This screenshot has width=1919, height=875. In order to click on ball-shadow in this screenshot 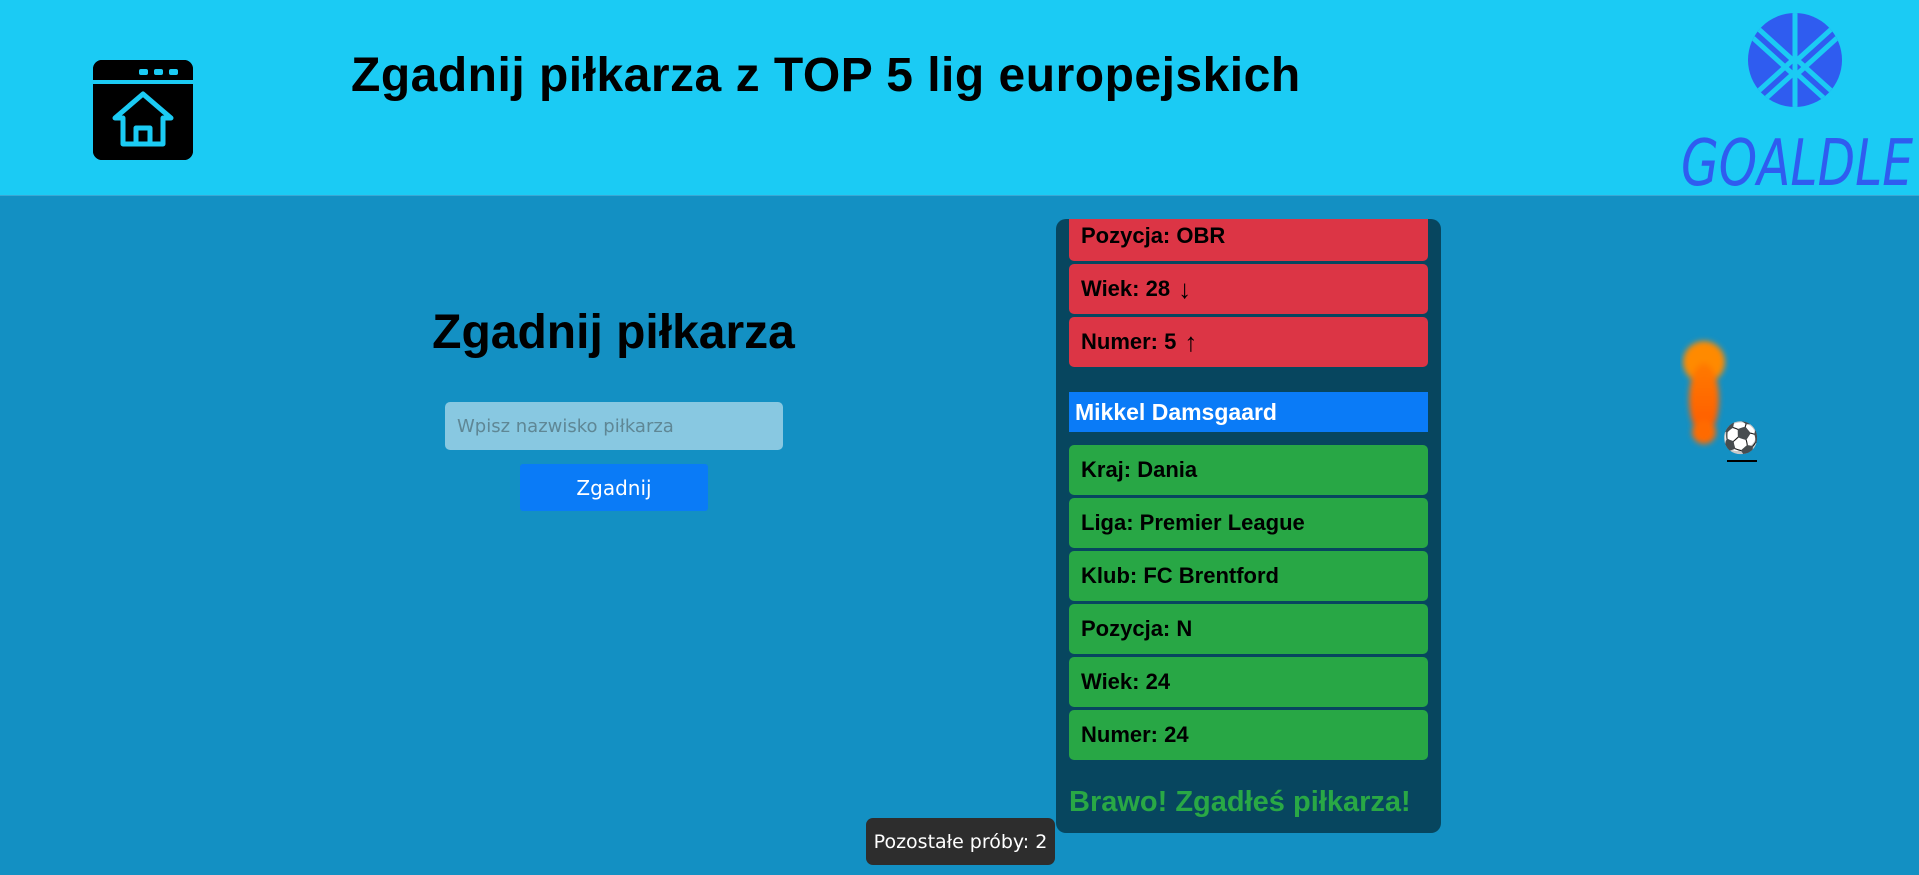, I will do `click(1742, 461)`.